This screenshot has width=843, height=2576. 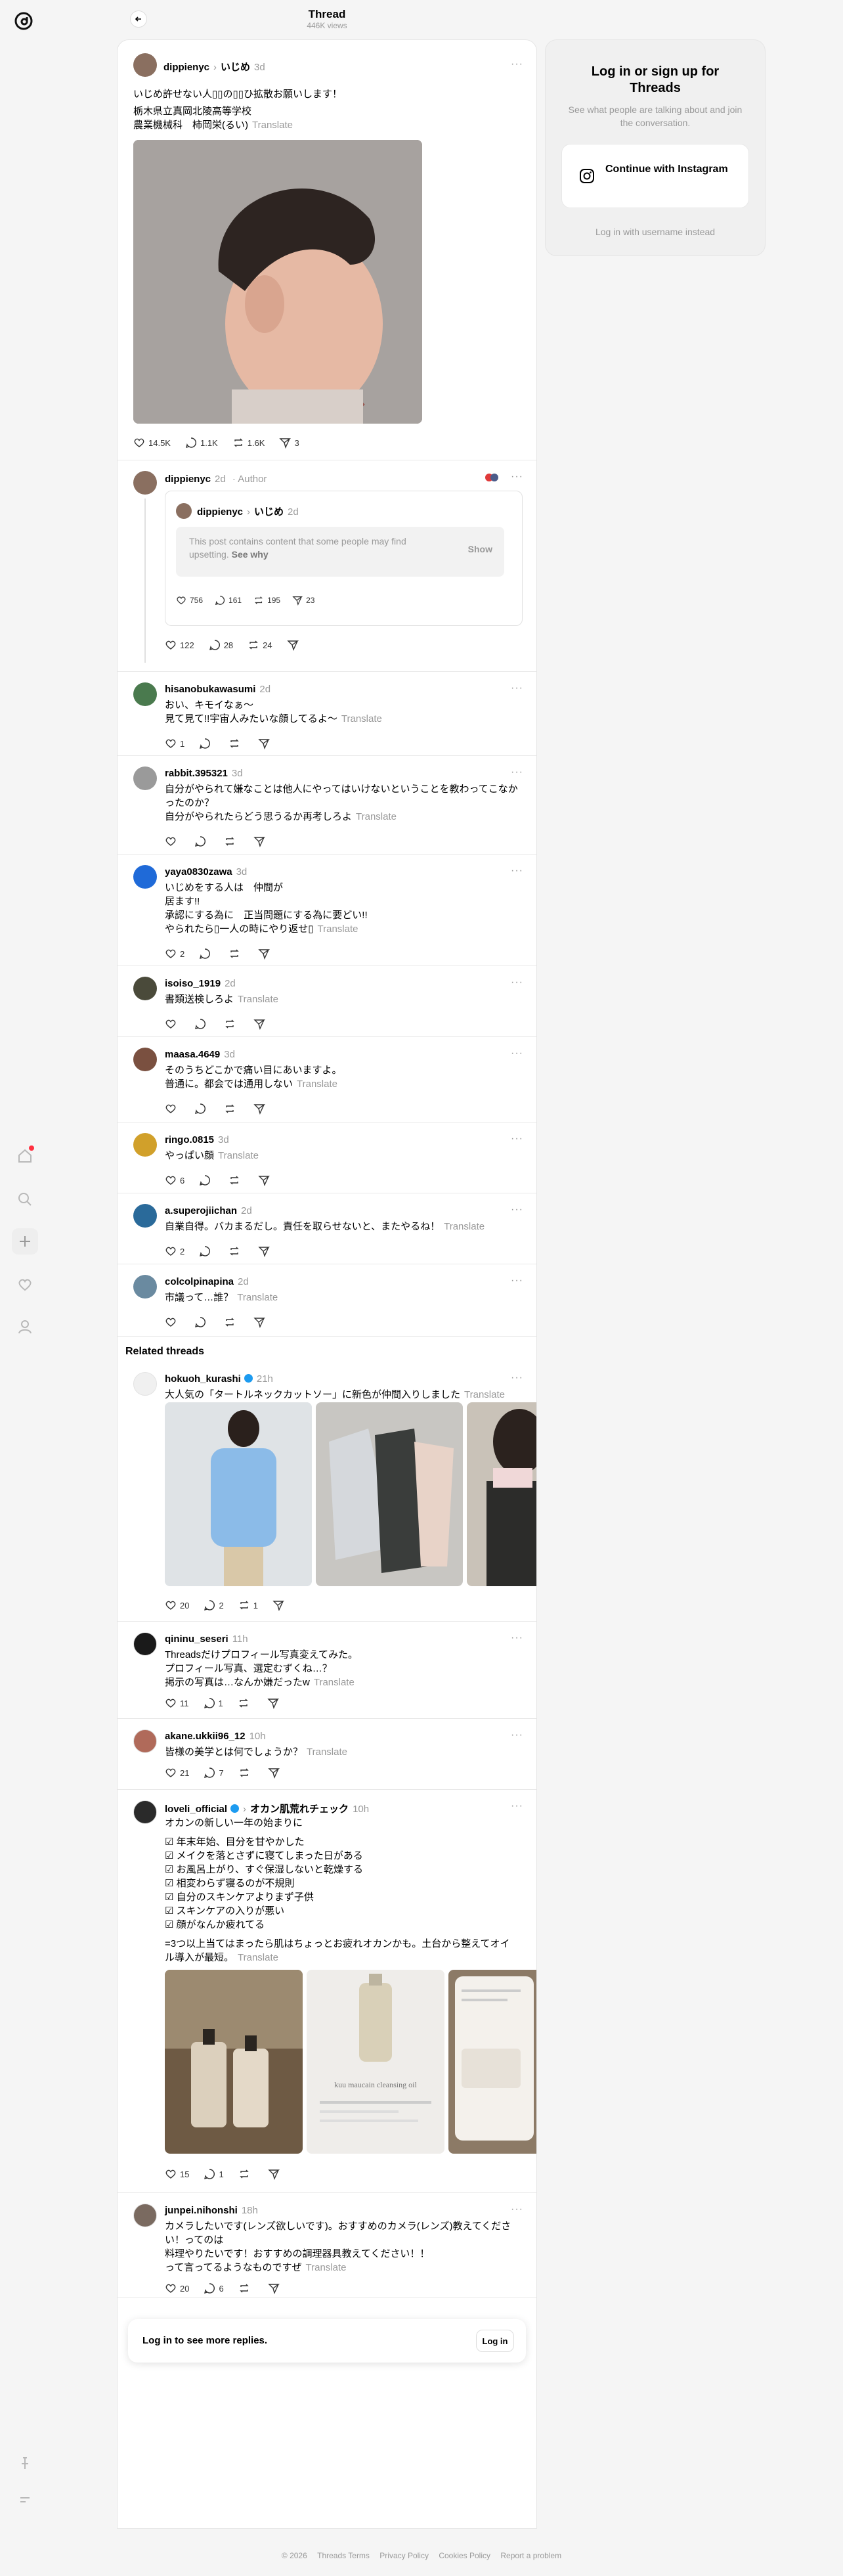 What do you see at coordinates (25, 1199) in the screenshot?
I see `search-icon` at bounding box center [25, 1199].